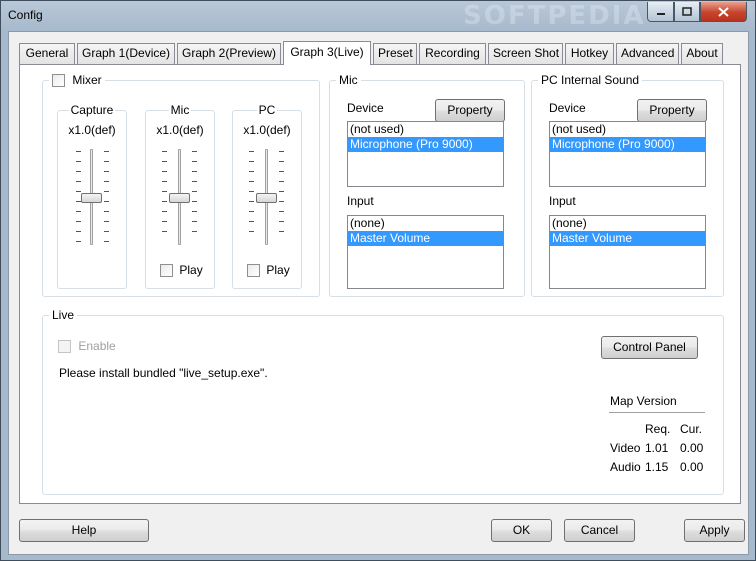 This screenshot has height=561, width=756. Describe the element at coordinates (58, 81) in the screenshot. I see `mixer-checkbox` at that location.